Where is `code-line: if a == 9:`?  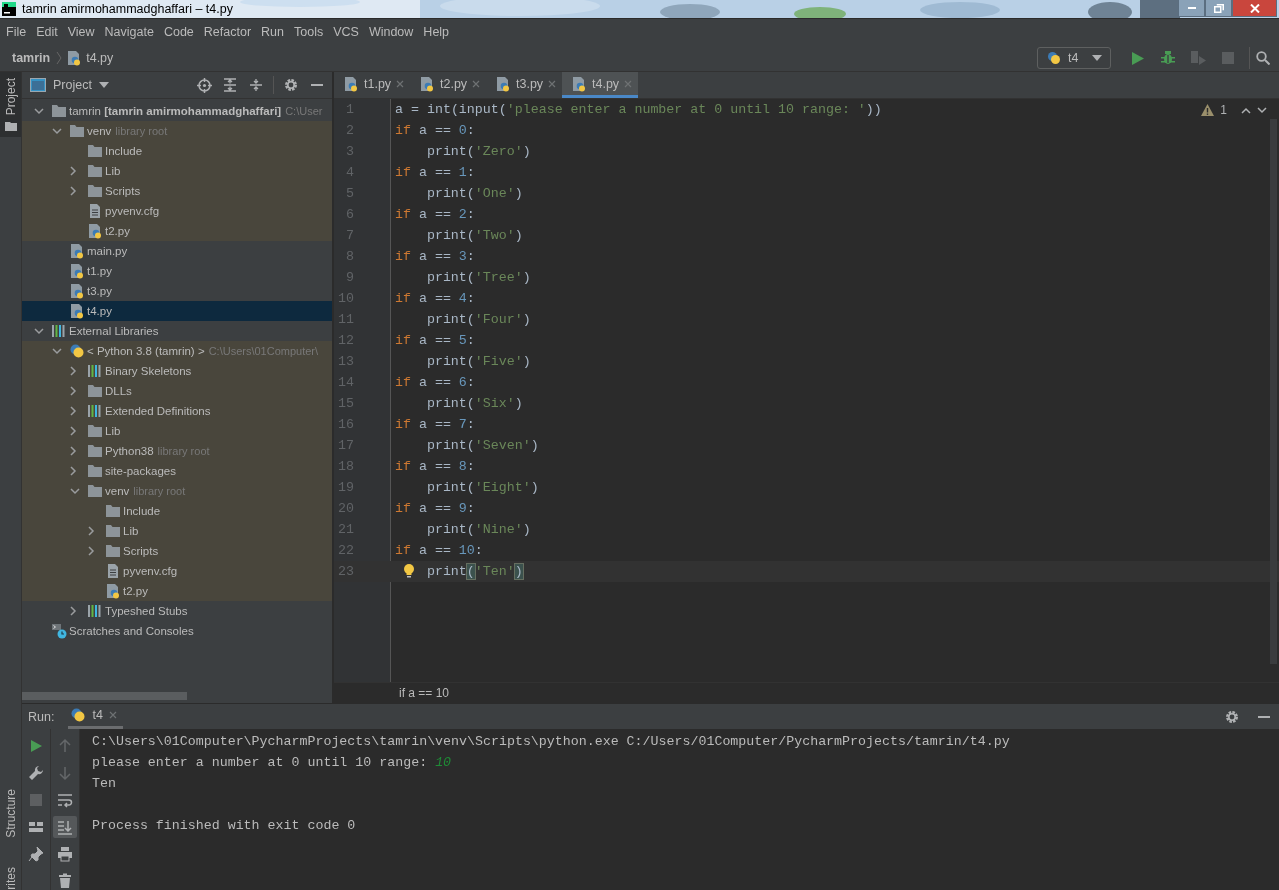
code-line: if a == 9: is located at coordinates (435, 508).